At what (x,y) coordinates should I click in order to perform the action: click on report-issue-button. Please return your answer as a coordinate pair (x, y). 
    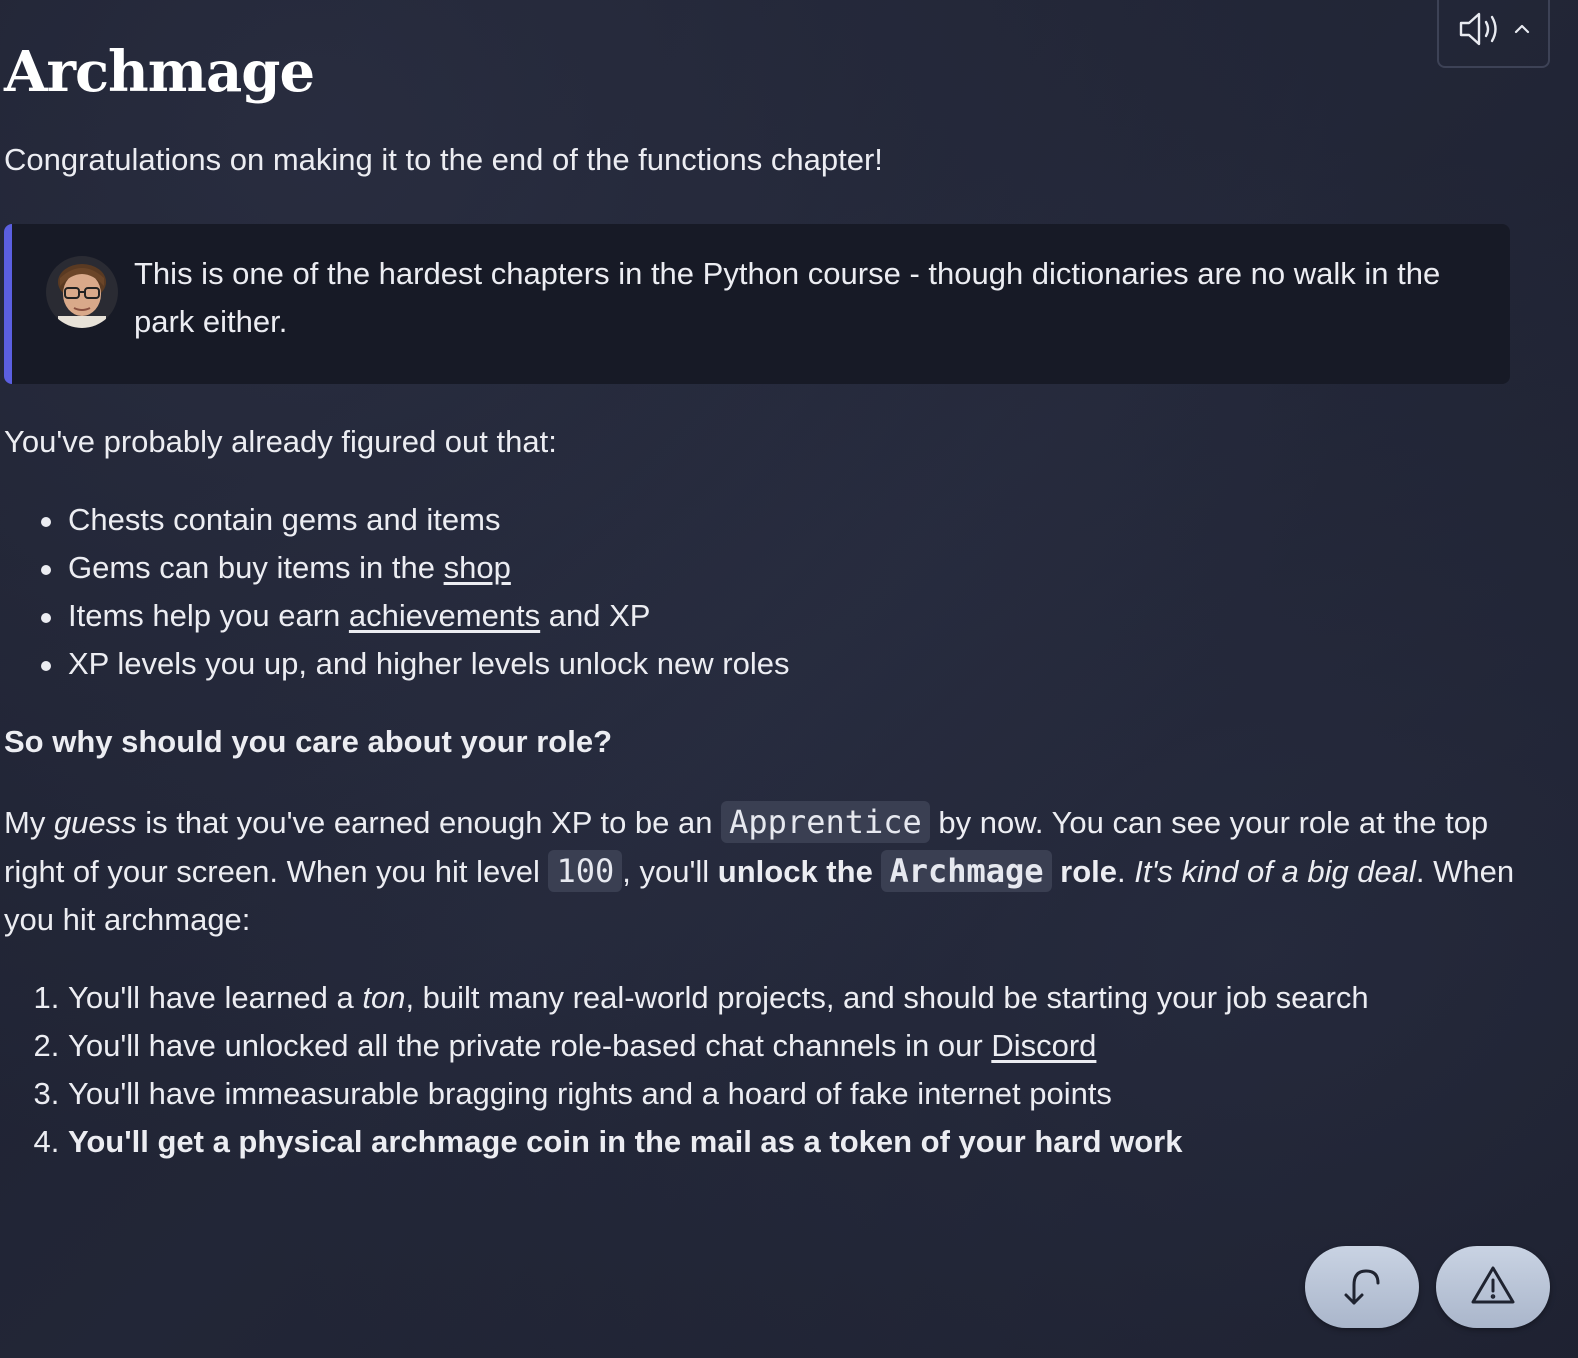
    Looking at the image, I should click on (1493, 1287).